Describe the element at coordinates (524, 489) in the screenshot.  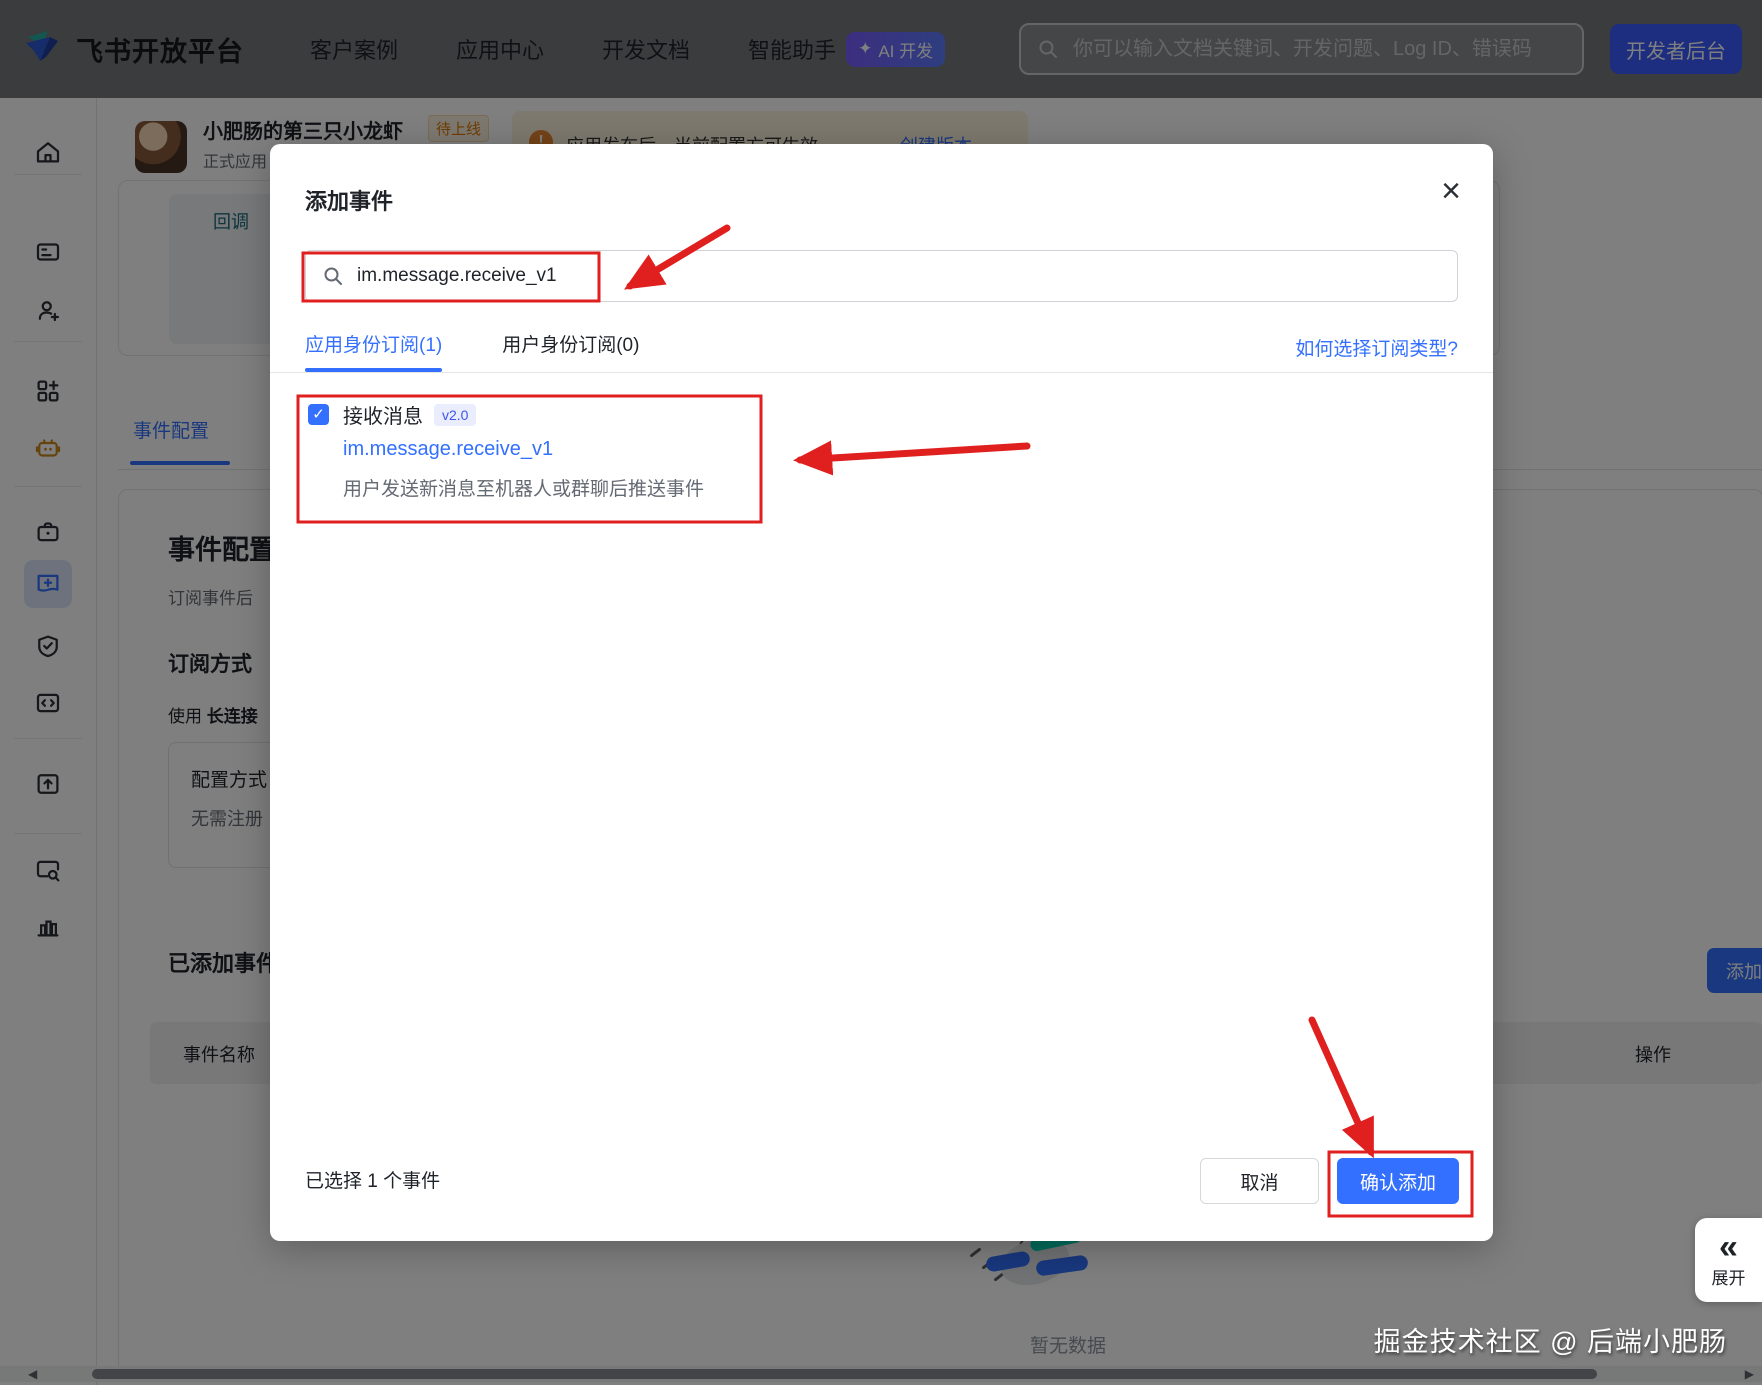
I see `event-description: 用户发送新消息至机器人或群聊后推送事件` at that location.